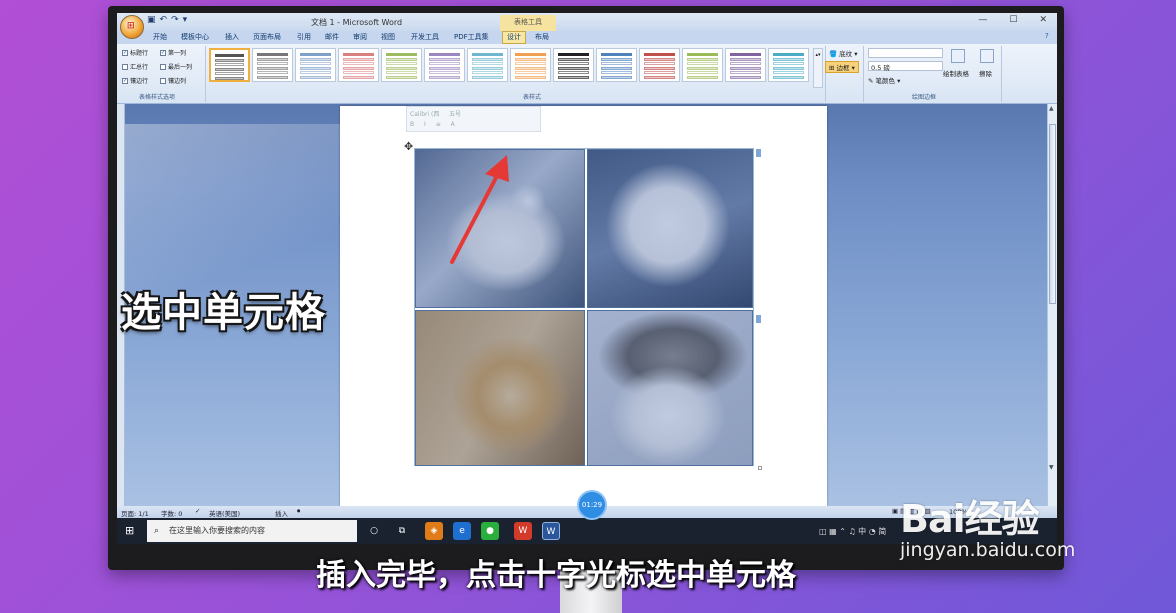  Describe the element at coordinates (1047, 36) in the screenshot. I see `help-icon: ?` at that location.